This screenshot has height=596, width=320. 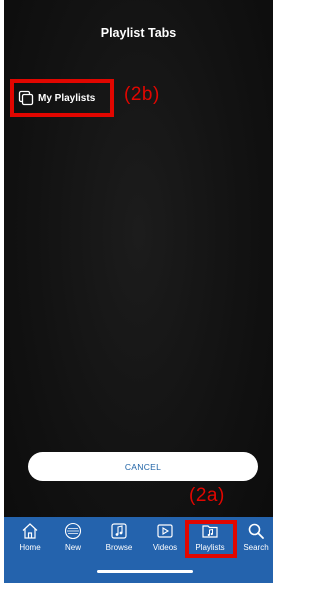 I want to click on my-playlists-label: My Playlists, so click(x=67, y=98).